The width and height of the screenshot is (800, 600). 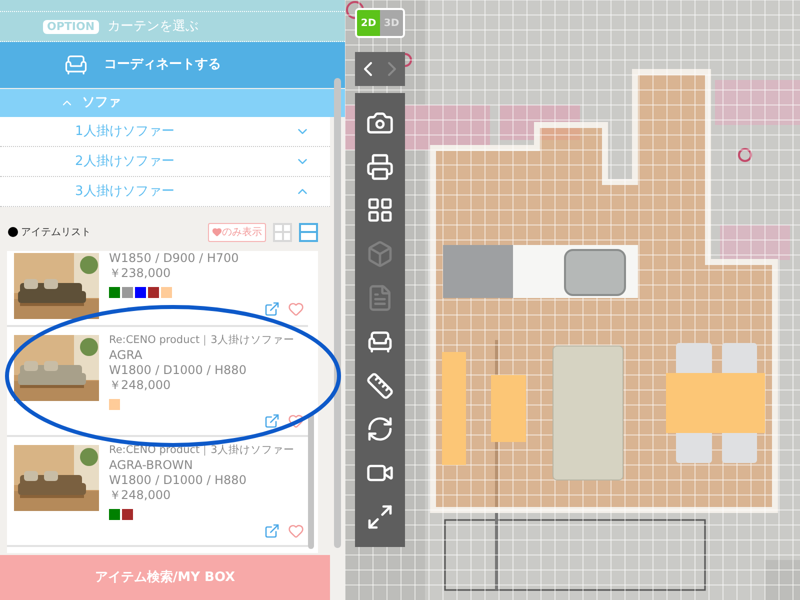 I want to click on list-view-button, so click(x=308, y=232).